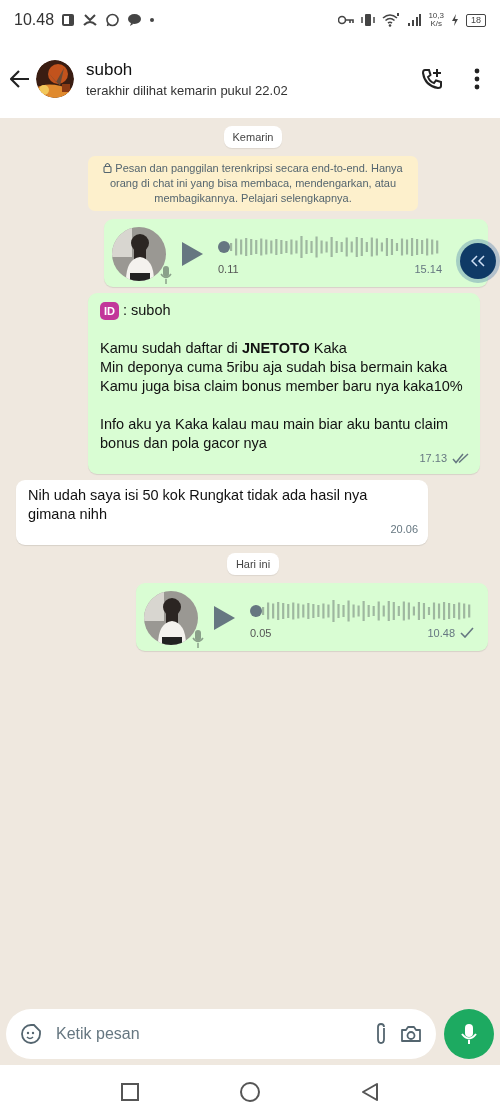 The image size is (500, 1119). What do you see at coordinates (428, 268) in the screenshot?
I see `message-time: 15.14` at bounding box center [428, 268].